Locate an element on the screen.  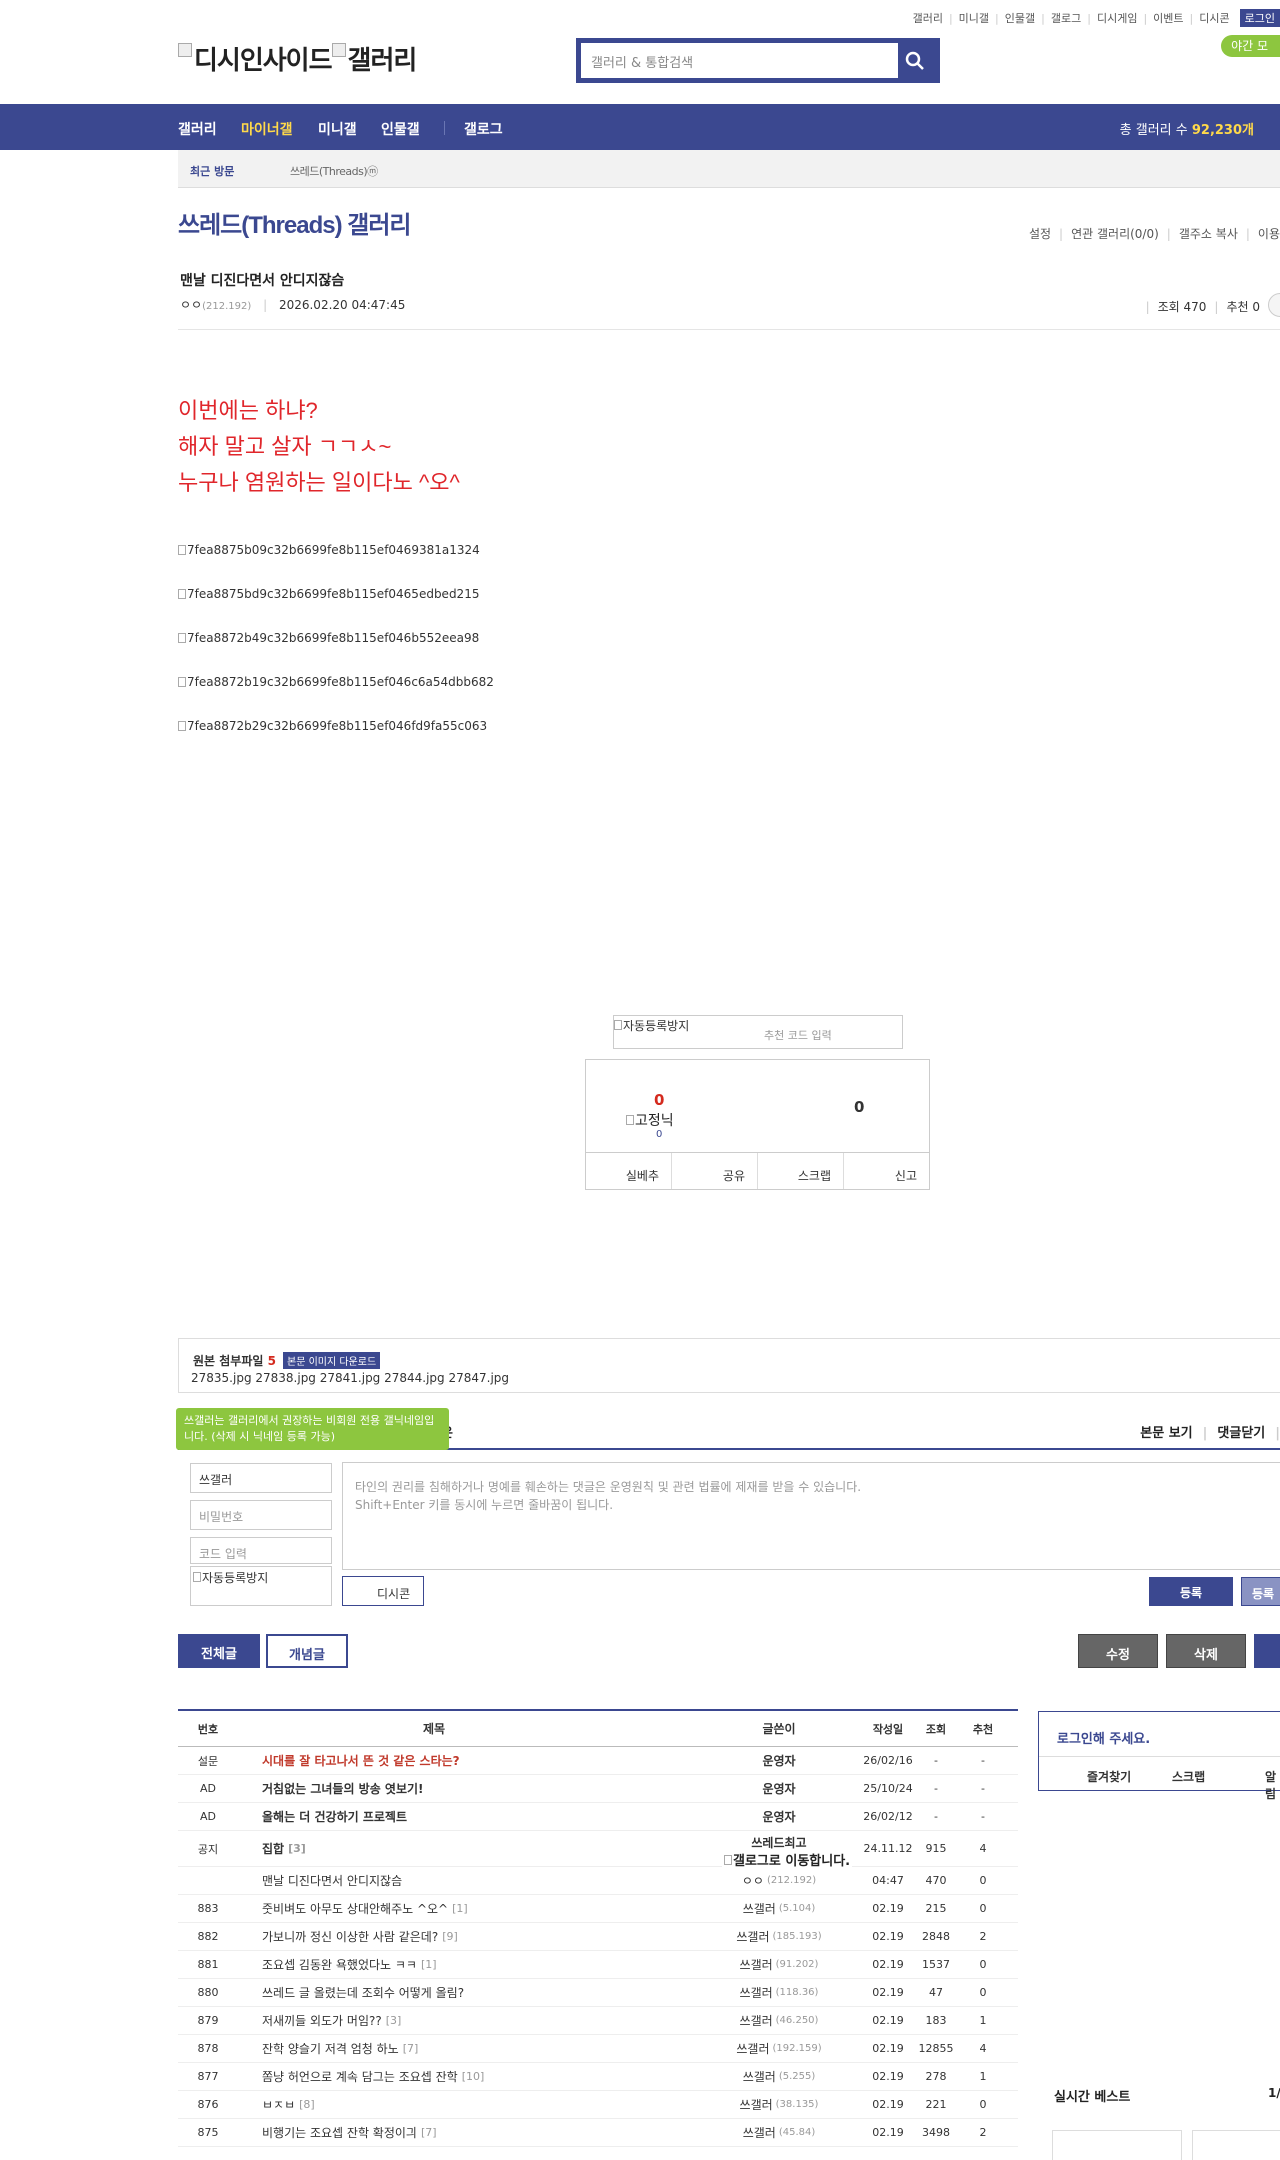
top-link: 디시콘 is located at coordinates (1214, 18).